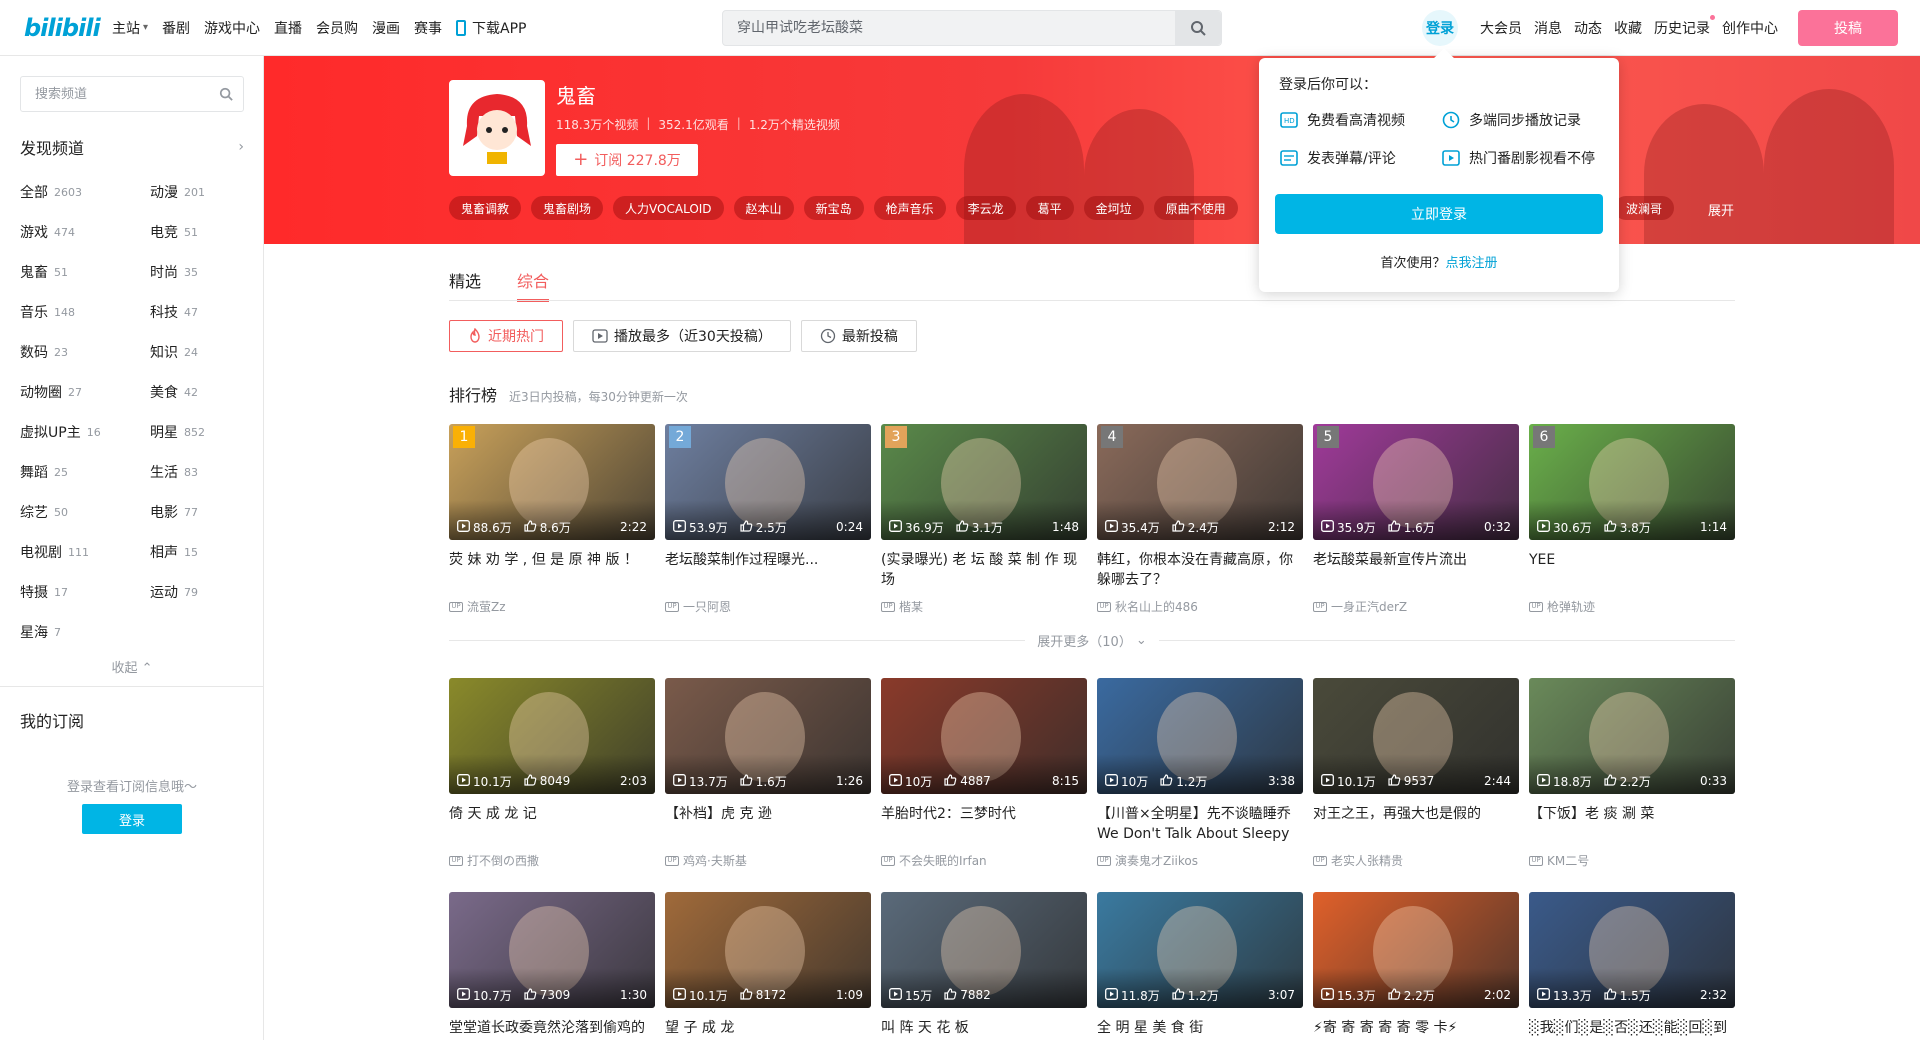  I want to click on uploader: UP 楷某, so click(984, 606).